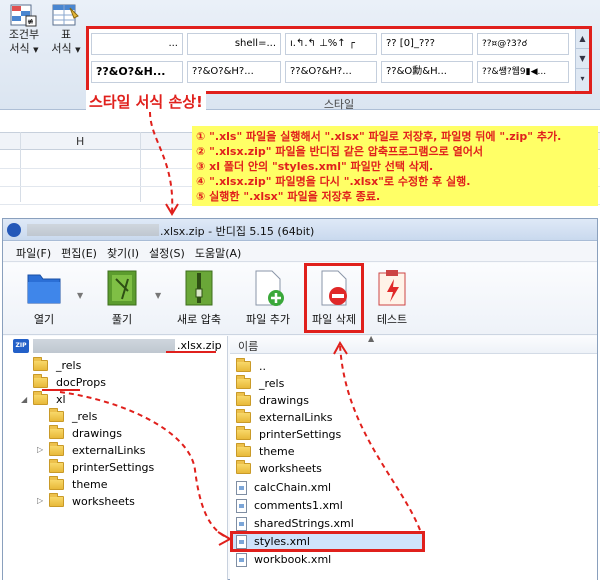 Image resolution: width=600 pixels, height=580 pixels. What do you see at coordinates (104, 346) in the screenshot?
I see `redacted-filename` at bounding box center [104, 346].